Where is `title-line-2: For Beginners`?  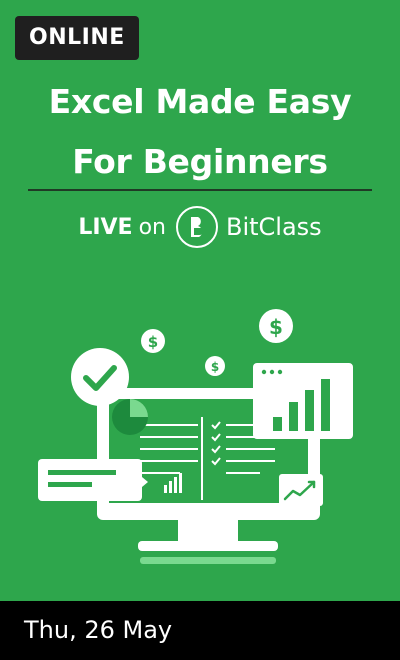
title-line-2: For Beginners is located at coordinates (200, 161).